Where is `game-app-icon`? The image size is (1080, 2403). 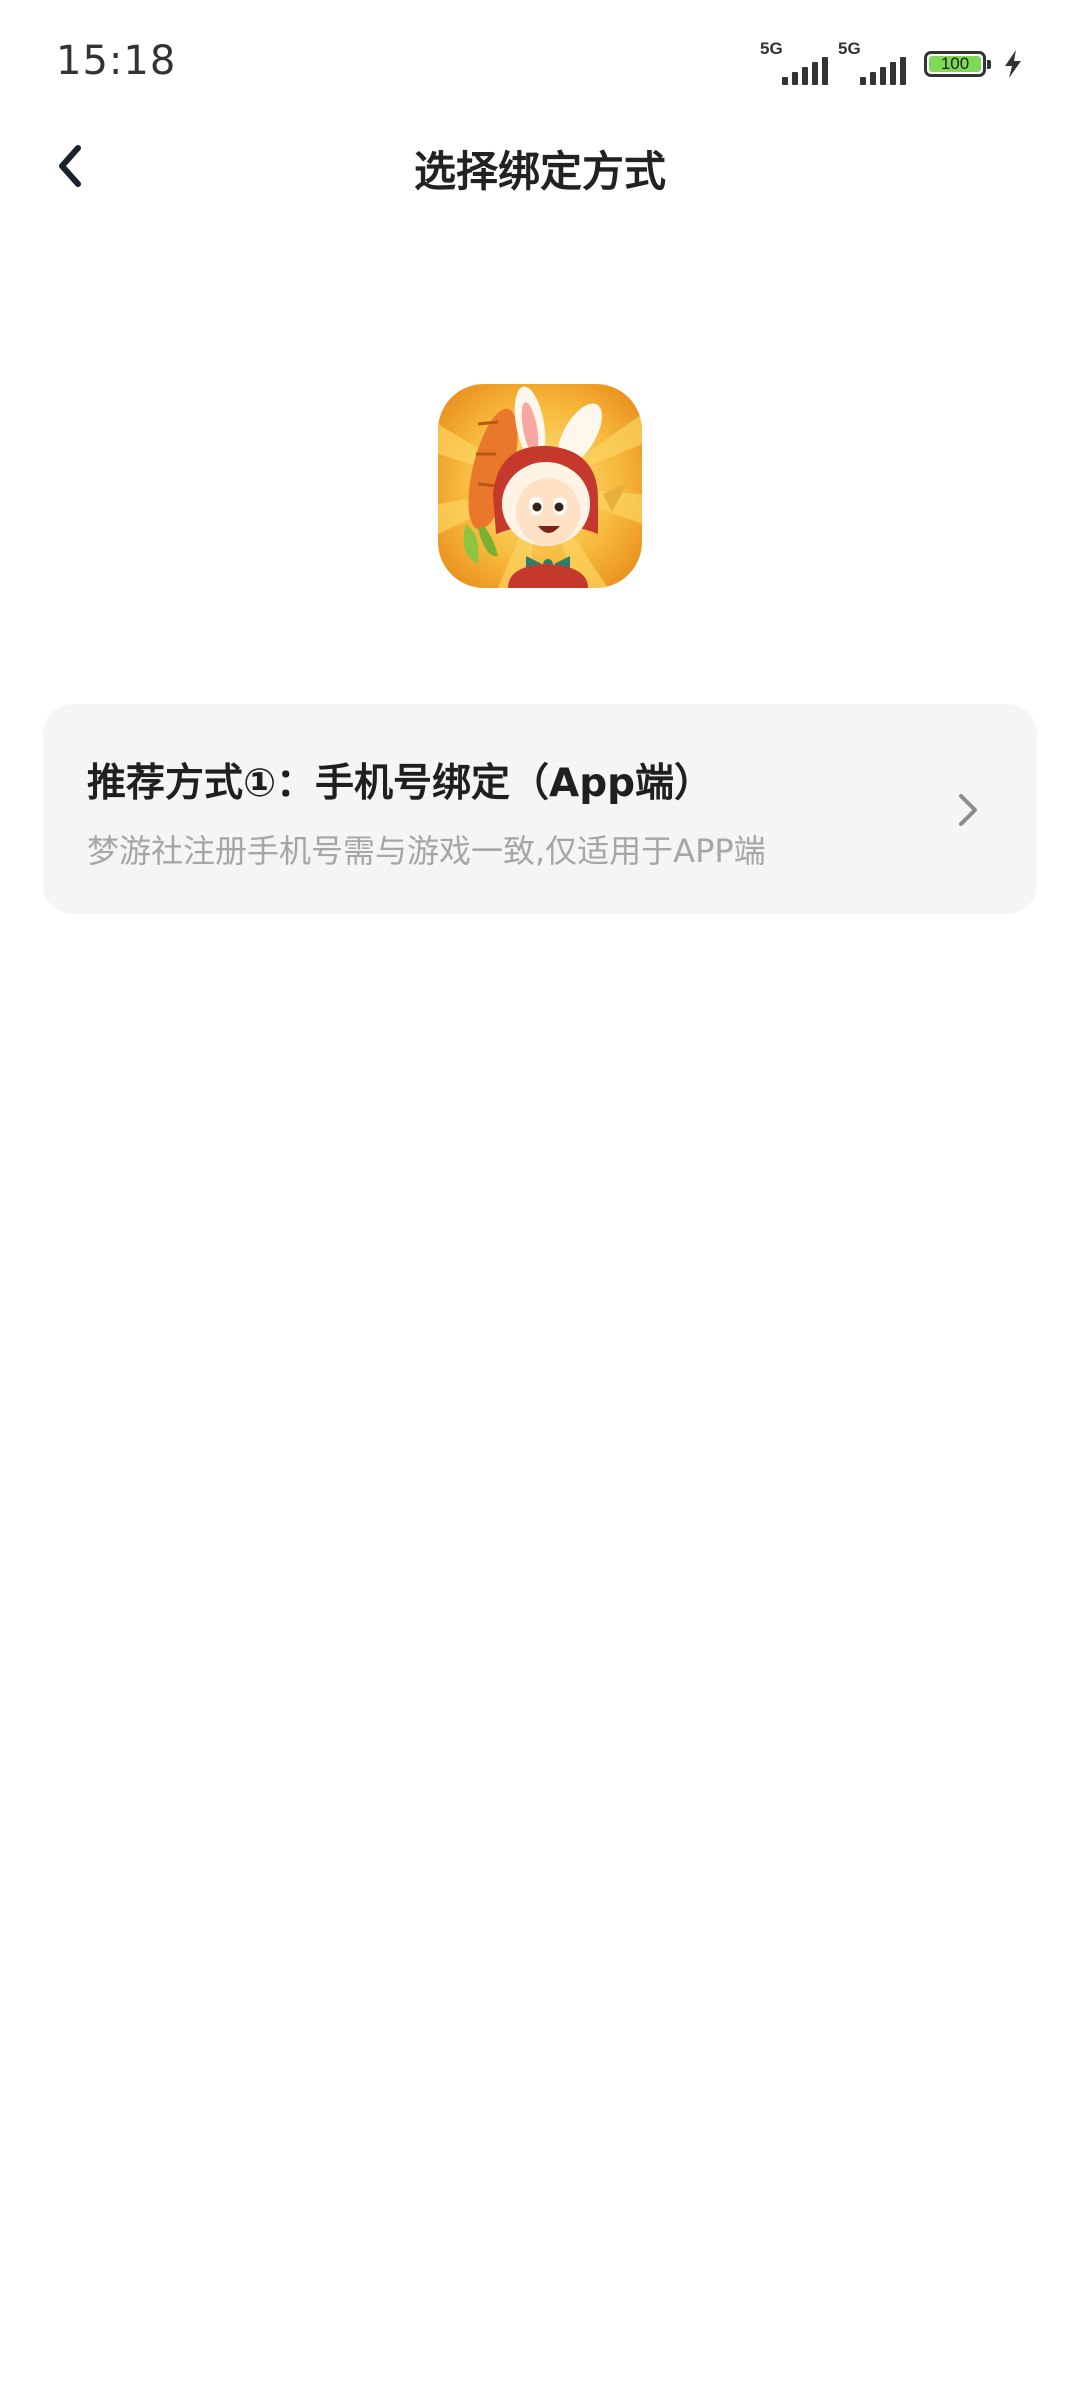
game-app-icon is located at coordinates (540, 486).